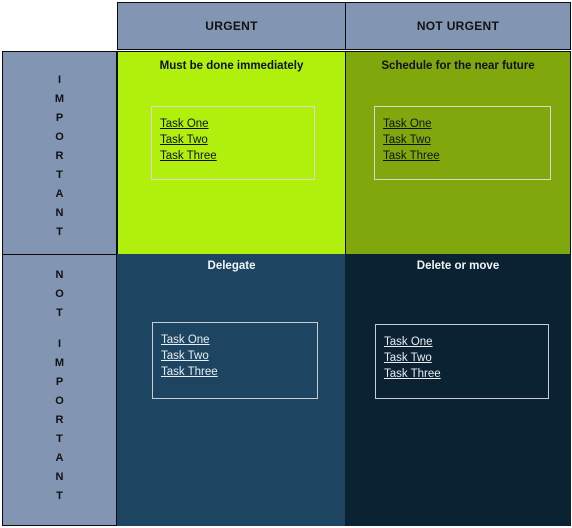 The height and width of the screenshot is (528, 572). Describe the element at coordinates (458, 66) in the screenshot. I see `quadrant-title-schedule: Schedule for the near future` at that location.